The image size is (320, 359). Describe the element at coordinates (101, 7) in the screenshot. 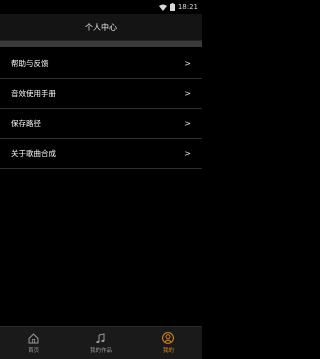

I see `status-bar: 18:21` at that location.